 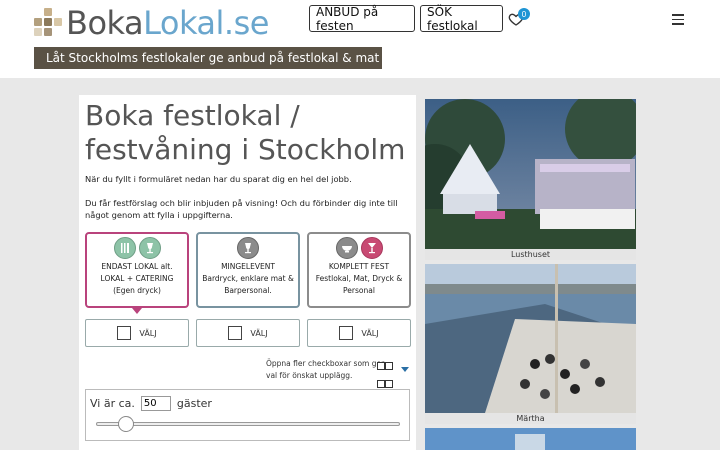 I want to click on logo-text-part2: Lokal.se, so click(x=206, y=23).